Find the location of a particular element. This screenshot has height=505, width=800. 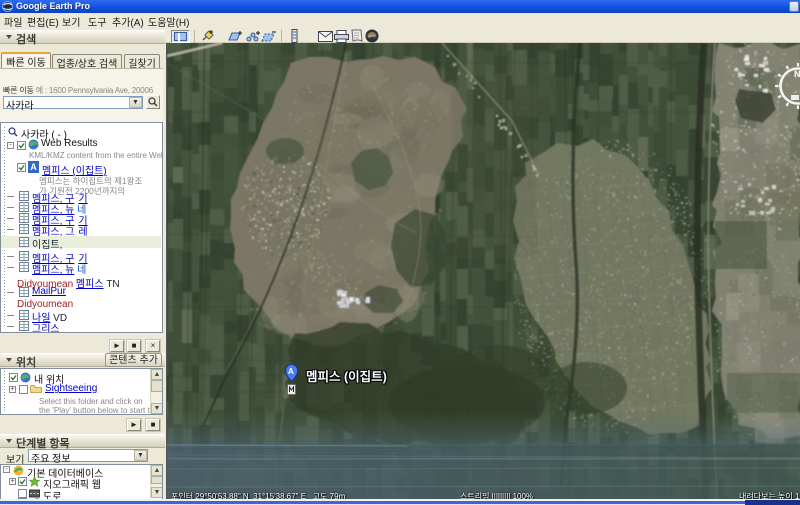

svg-text: A is located at coordinates (291, 371).